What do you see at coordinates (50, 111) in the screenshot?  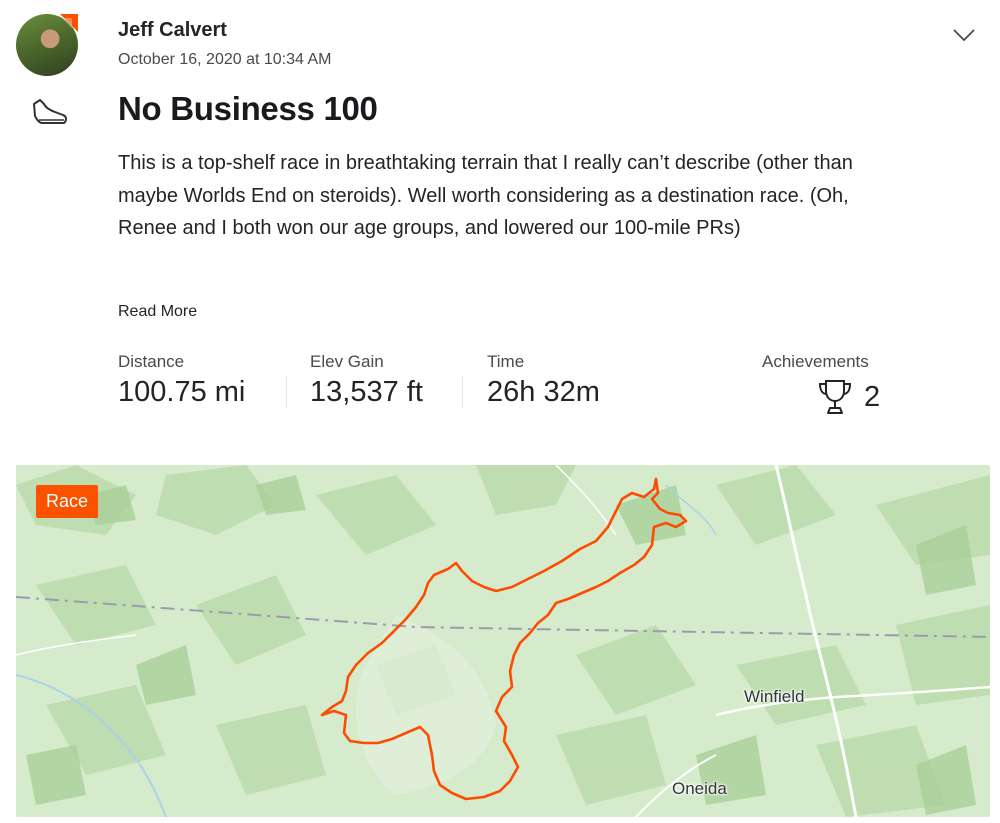 I see `shoe-icon` at bounding box center [50, 111].